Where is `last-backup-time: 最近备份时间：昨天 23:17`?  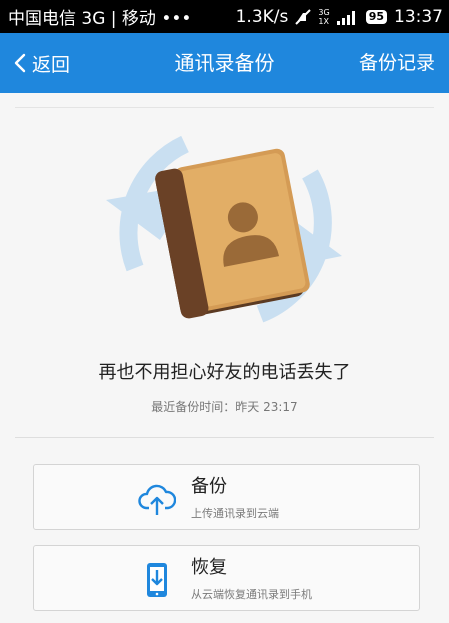
last-backup-time: 最近备份时间：昨天 23:17 is located at coordinates (224, 407).